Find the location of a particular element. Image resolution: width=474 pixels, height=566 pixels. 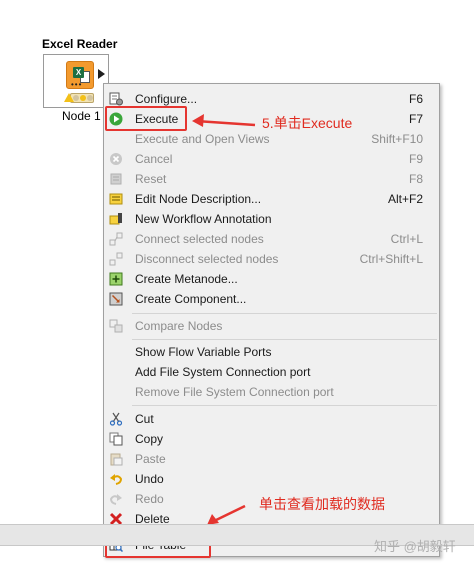

menu-item-add-fs-connection-port: Add File System Connection port is located at coordinates (271, 372).